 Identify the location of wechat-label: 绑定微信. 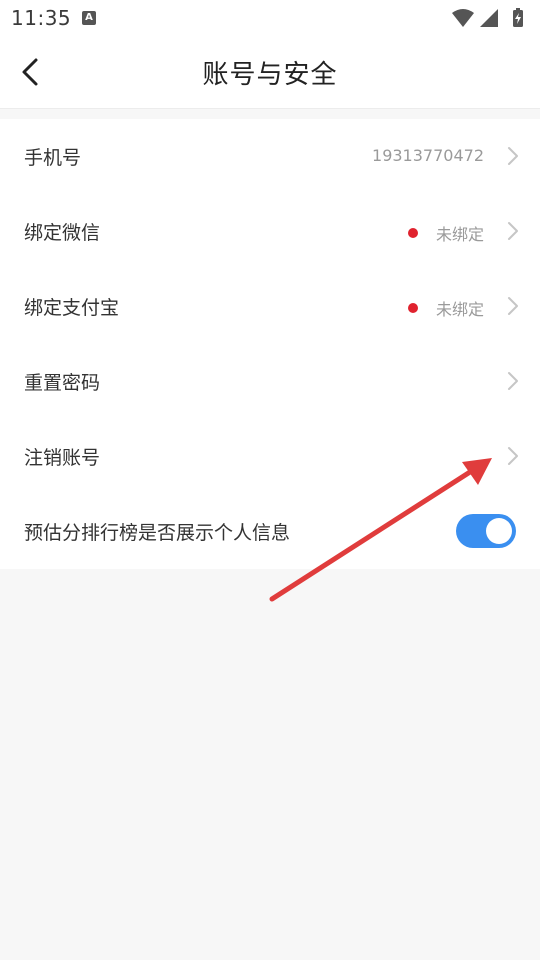
(62, 233).